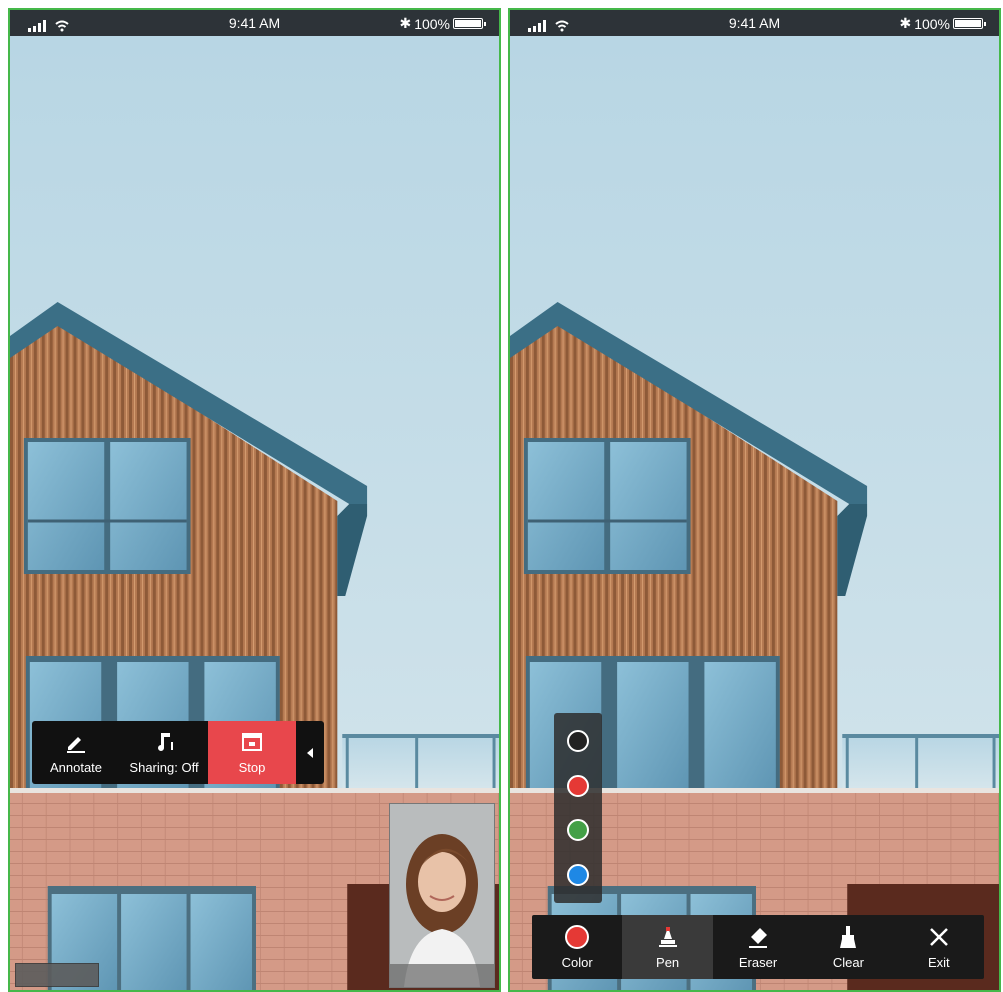  Describe the element at coordinates (76, 767) in the screenshot. I see `annotate-label: Annotate` at that location.